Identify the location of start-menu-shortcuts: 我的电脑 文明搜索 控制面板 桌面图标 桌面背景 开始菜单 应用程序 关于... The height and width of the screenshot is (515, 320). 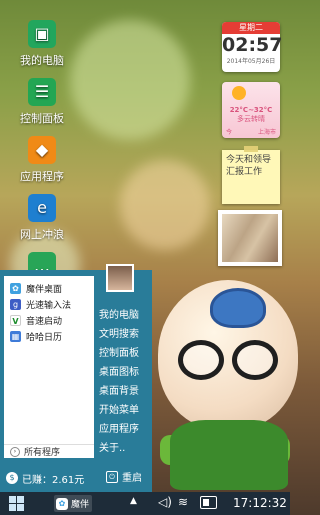
(125, 382).